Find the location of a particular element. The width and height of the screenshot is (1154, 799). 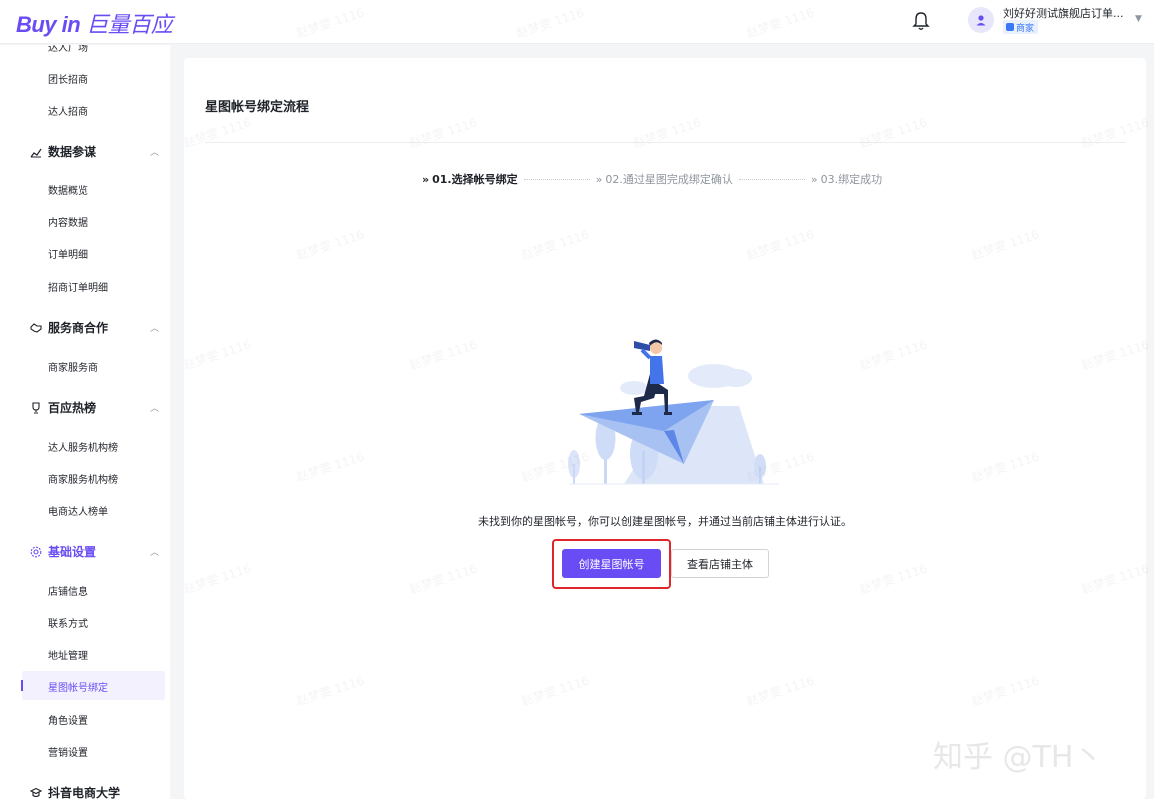

logo-cn: 巨量百应 is located at coordinates (129, 24).